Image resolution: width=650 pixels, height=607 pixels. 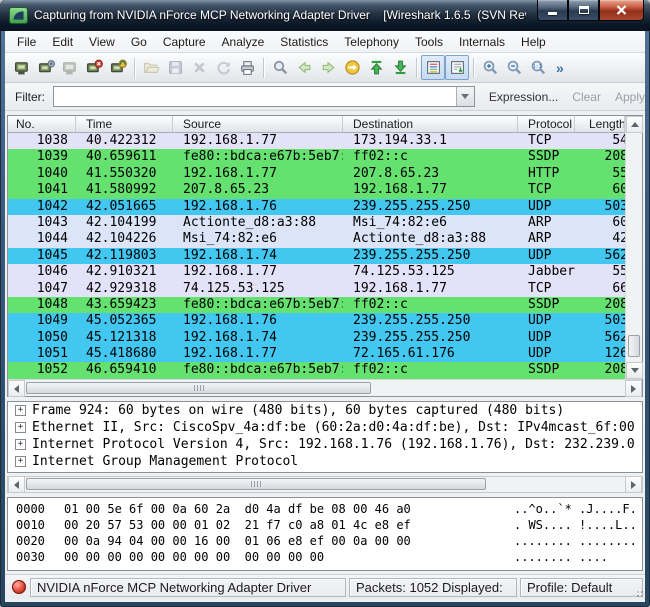 What do you see at coordinates (464, 96) in the screenshot?
I see `filter-dropdown-button` at bounding box center [464, 96].